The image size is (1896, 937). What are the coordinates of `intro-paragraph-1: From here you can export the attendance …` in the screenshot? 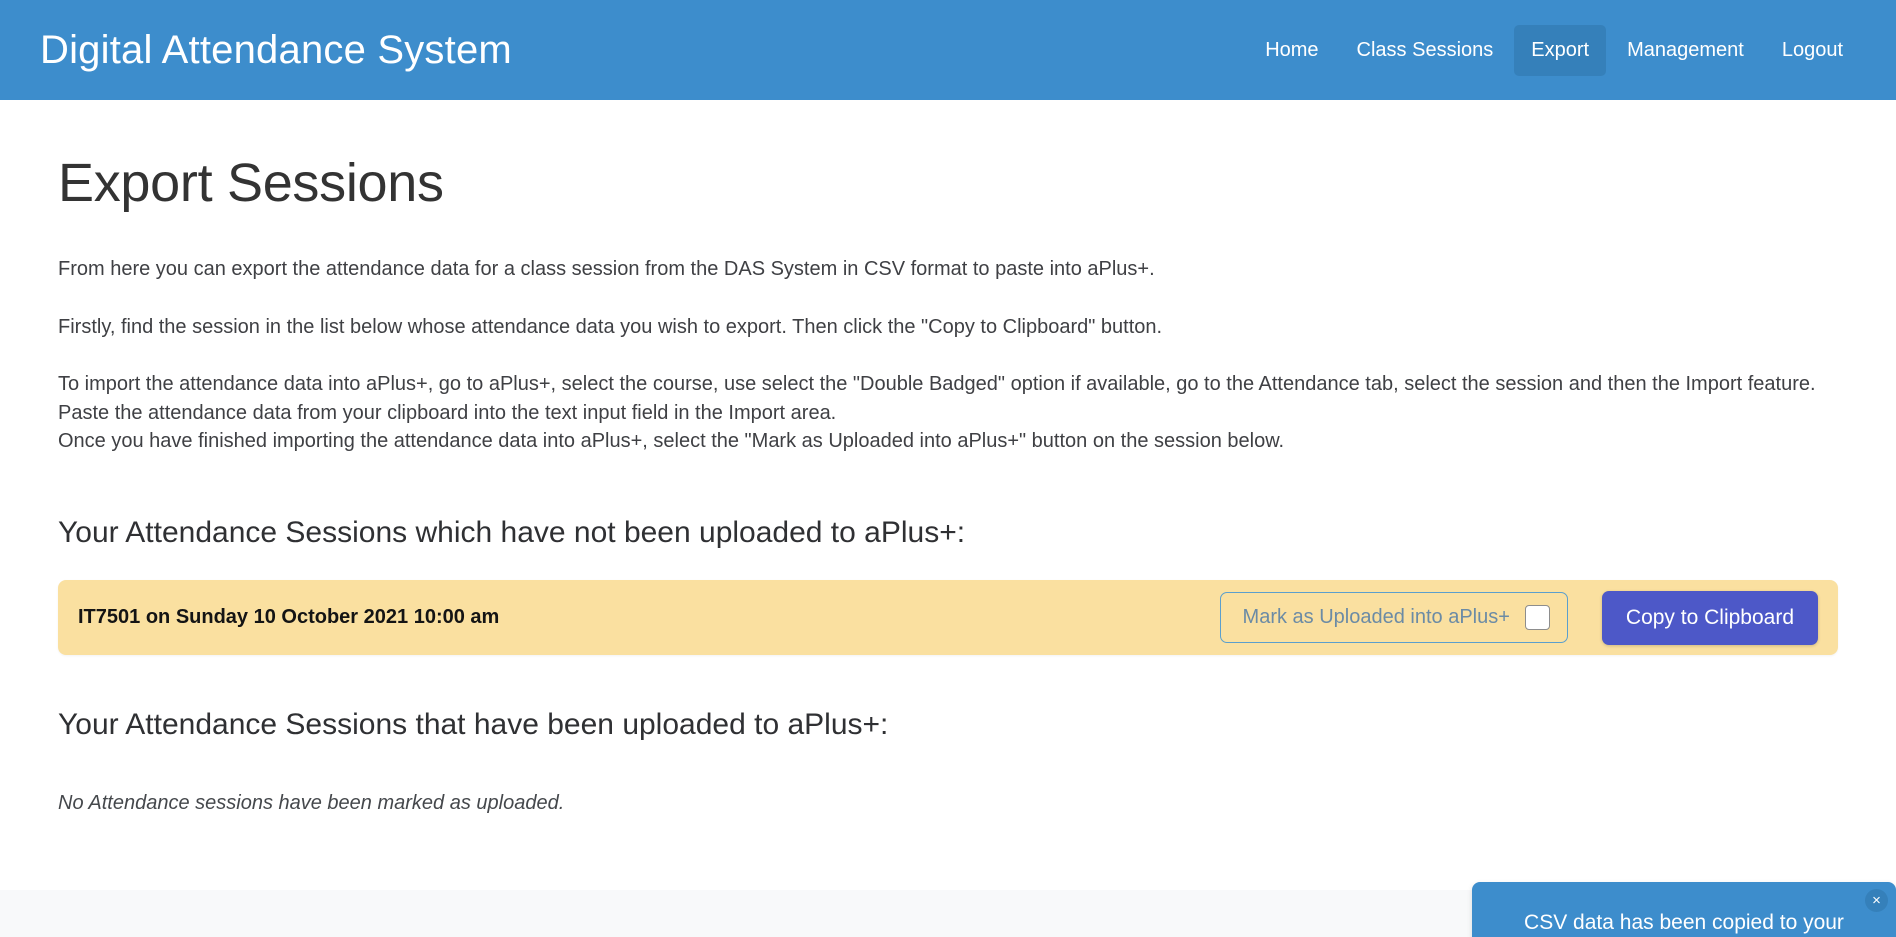 It's located at (606, 269).